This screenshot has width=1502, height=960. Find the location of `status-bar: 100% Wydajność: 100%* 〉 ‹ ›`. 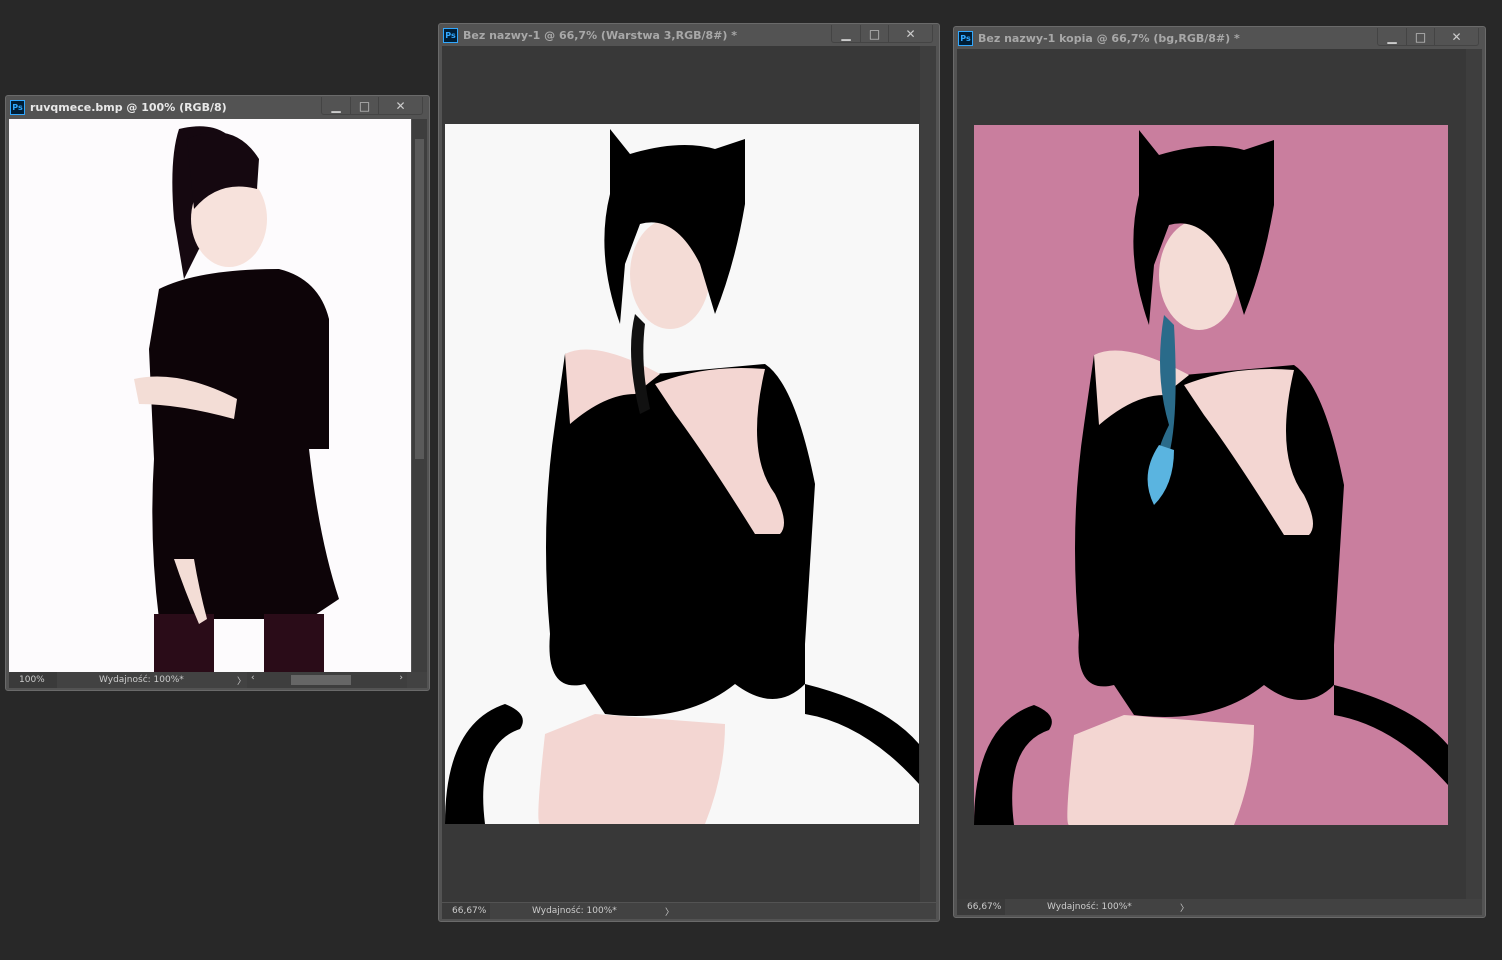

status-bar: 100% Wydajność: 100%* 〉 ‹ › is located at coordinates (218, 680).